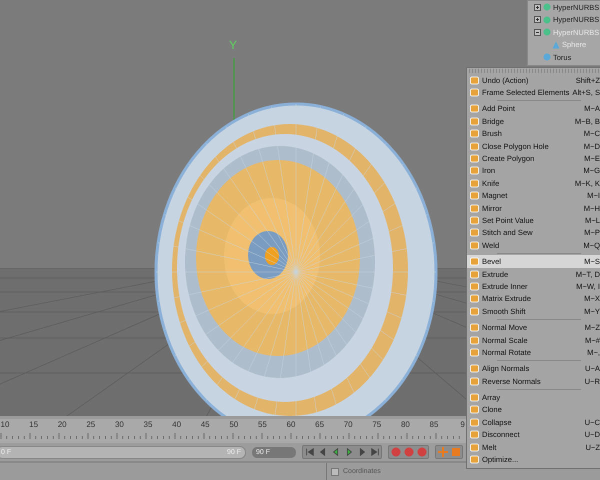 This screenshot has height=480, width=600. What do you see at coordinates (91, 424) in the screenshot?
I see `frame-number: 25` at bounding box center [91, 424].